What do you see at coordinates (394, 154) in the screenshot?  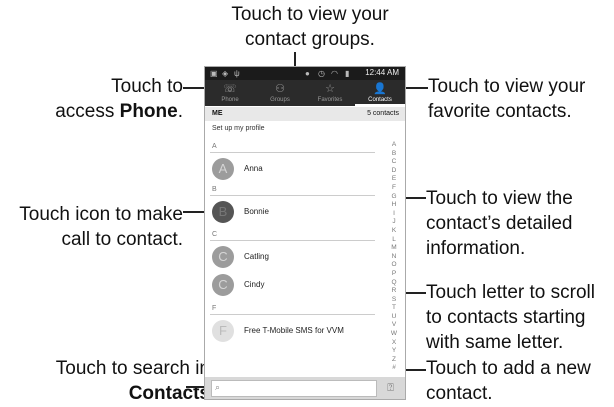 I see `alphabet-letter: B` at bounding box center [394, 154].